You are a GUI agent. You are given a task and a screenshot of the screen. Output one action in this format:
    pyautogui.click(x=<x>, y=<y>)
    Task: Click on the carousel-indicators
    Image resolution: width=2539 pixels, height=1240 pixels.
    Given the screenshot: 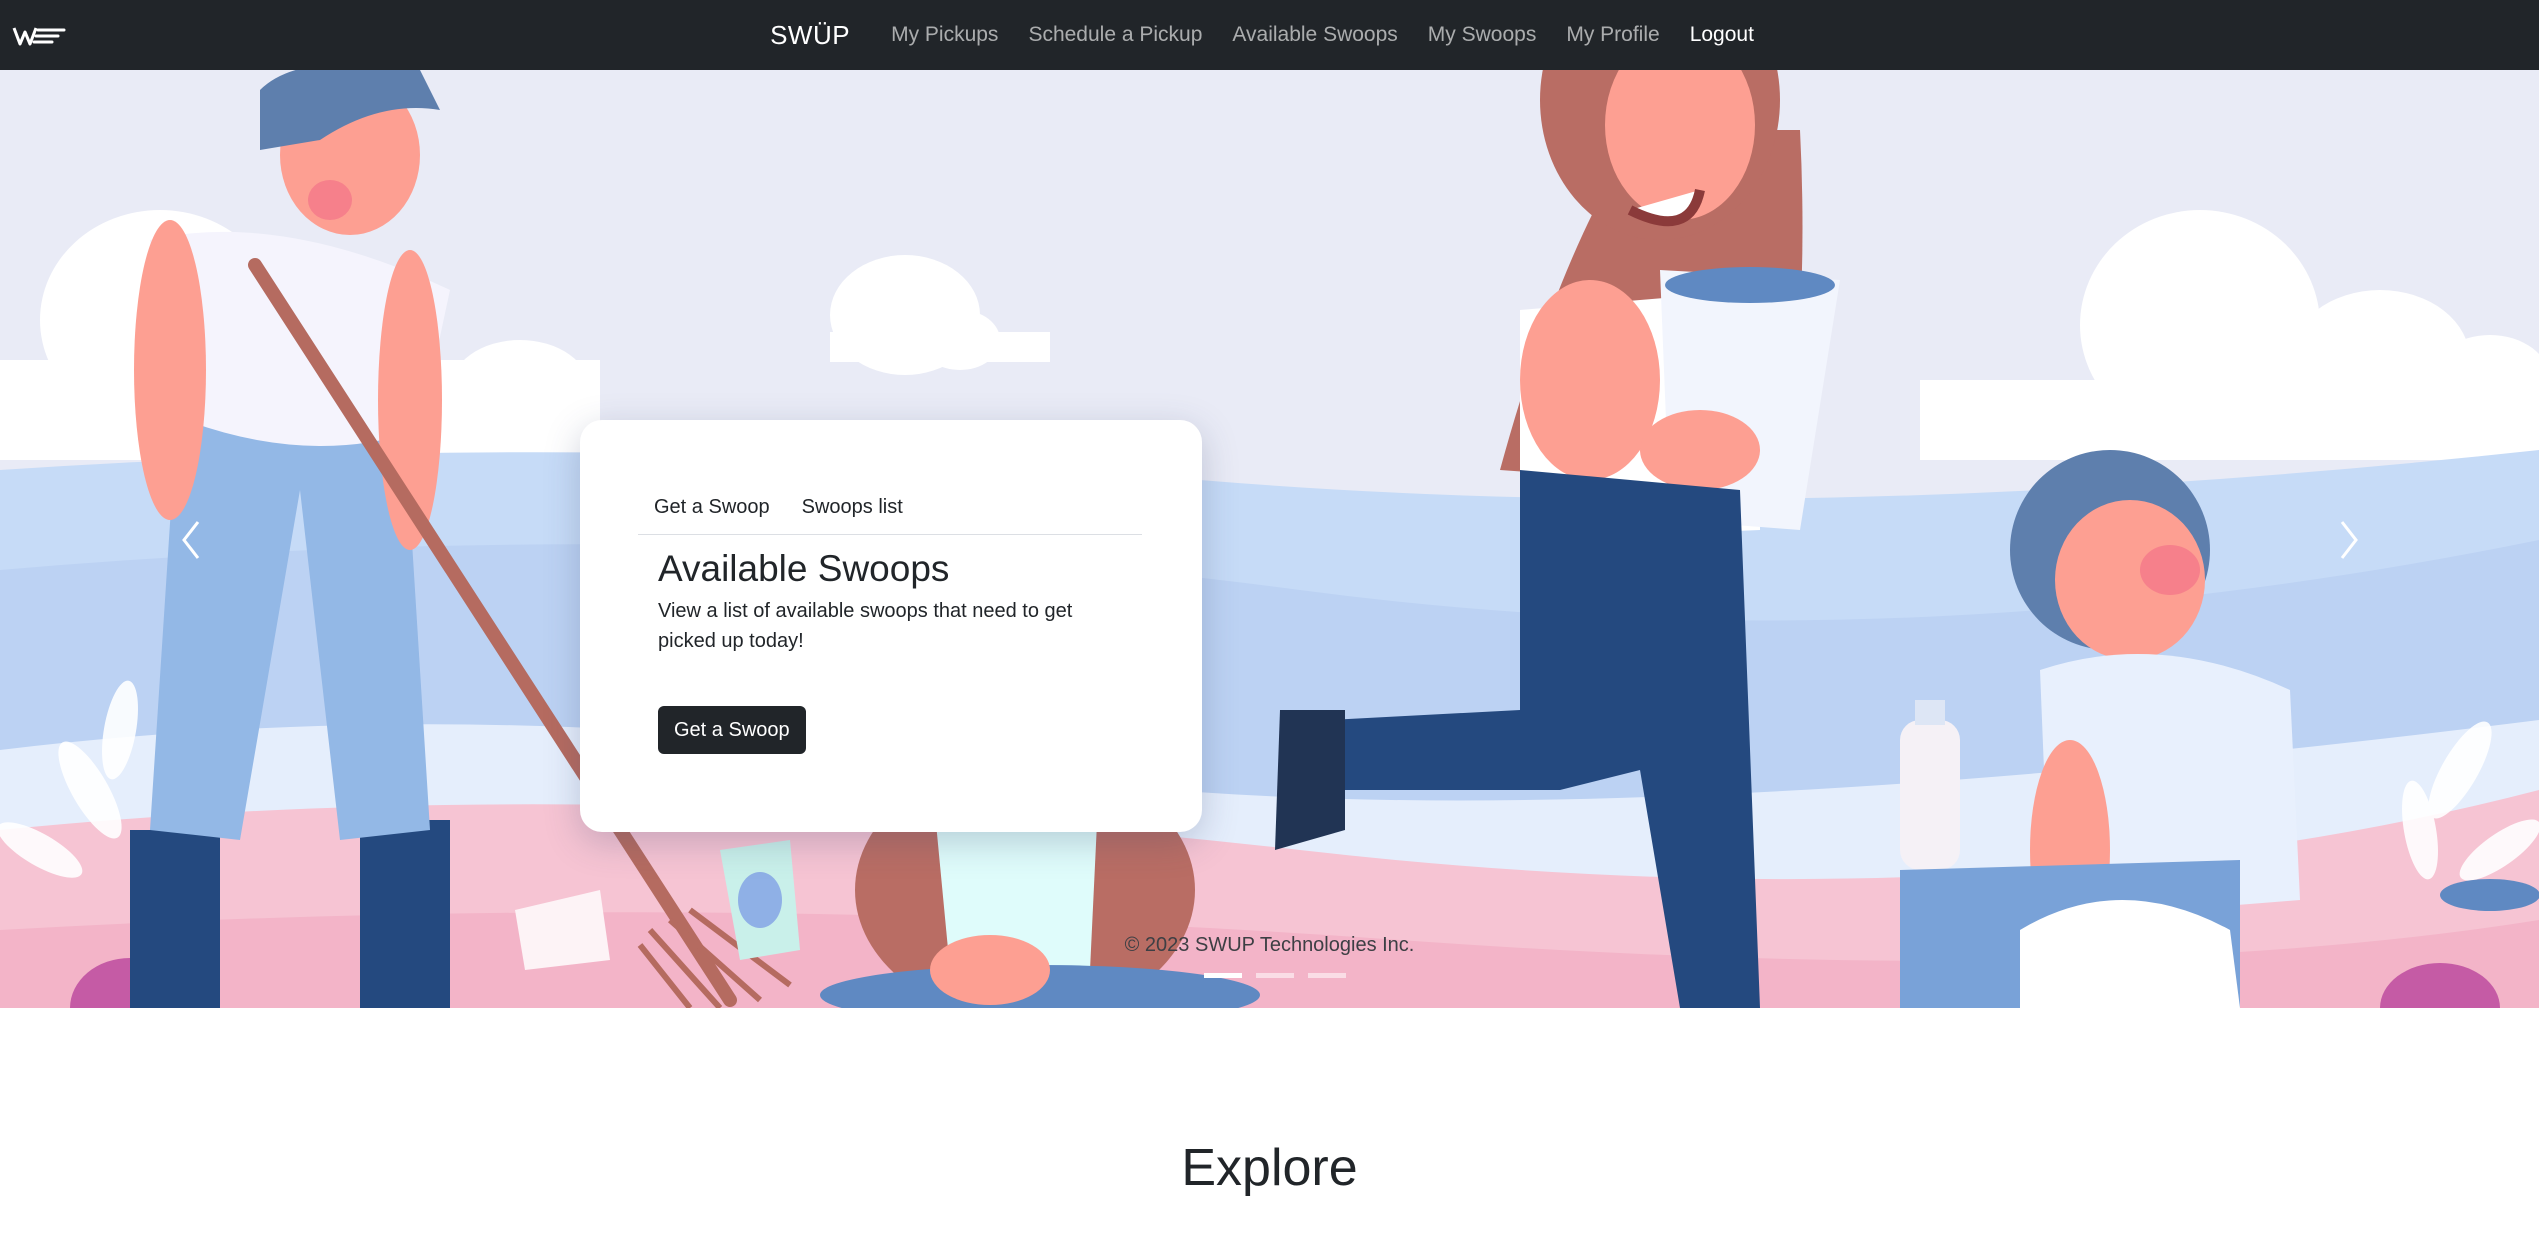 What is the action you would take?
    pyautogui.click(x=1275, y=975)
    